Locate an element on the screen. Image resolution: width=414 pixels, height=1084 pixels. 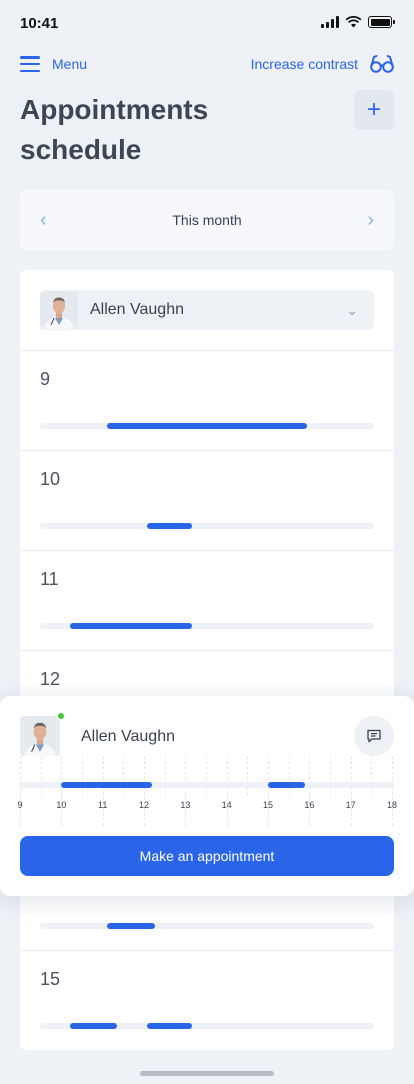
day-row: 11 is located at coordinates (207, 600).